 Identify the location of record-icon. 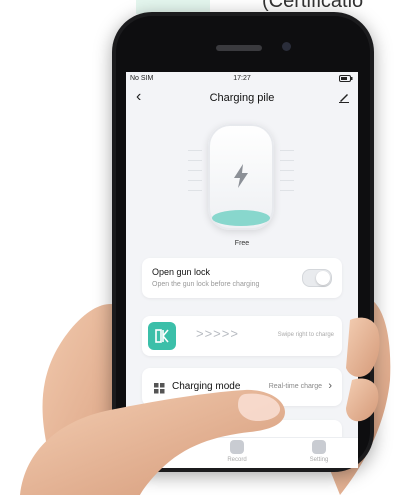
(237, 447).